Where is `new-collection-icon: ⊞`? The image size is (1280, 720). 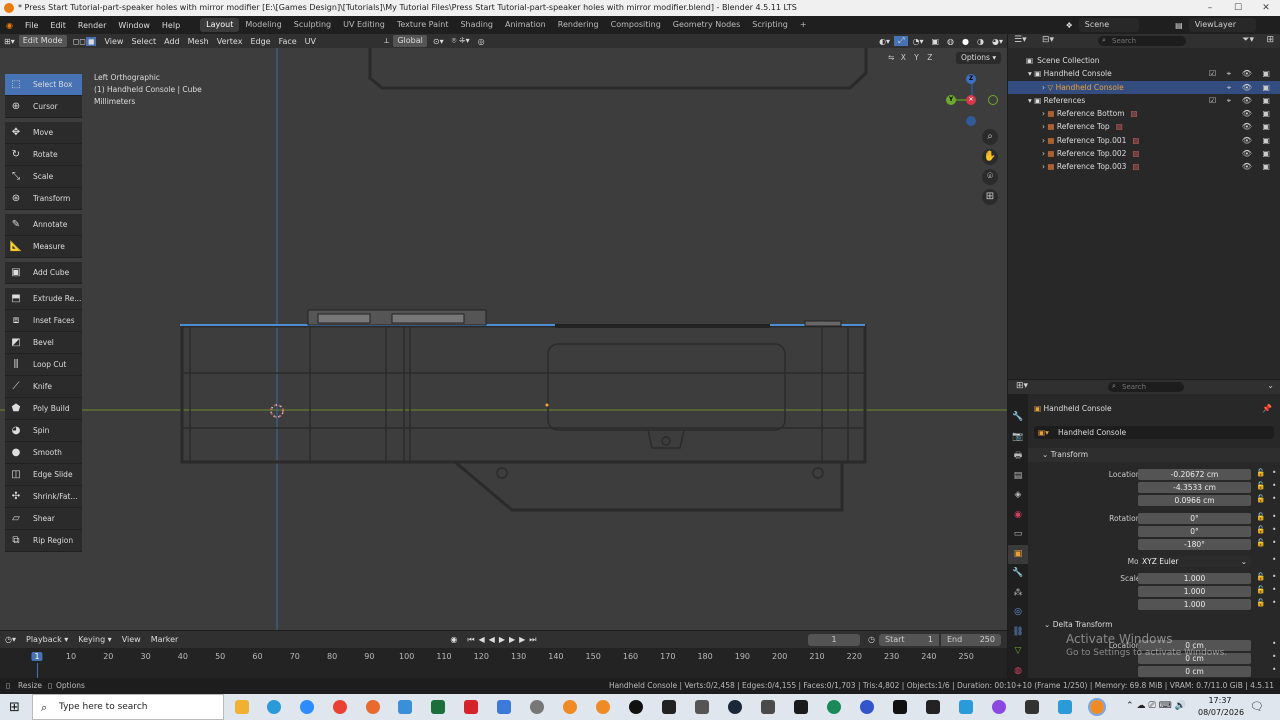 new-collection-icon: ⊞ is located at coordinates (1270, 40).